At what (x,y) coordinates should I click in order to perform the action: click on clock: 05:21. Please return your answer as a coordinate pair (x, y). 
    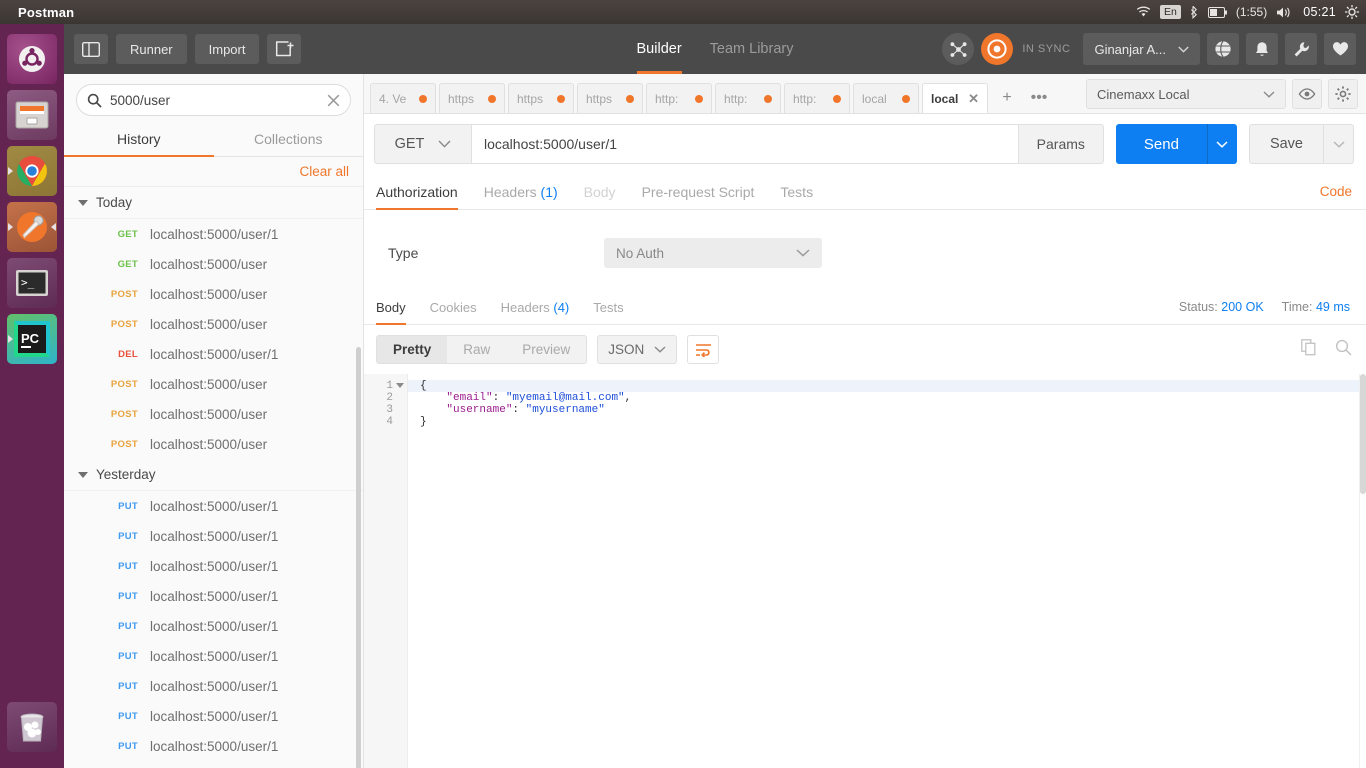
    Looking at the image, I should click on (1319, 12).